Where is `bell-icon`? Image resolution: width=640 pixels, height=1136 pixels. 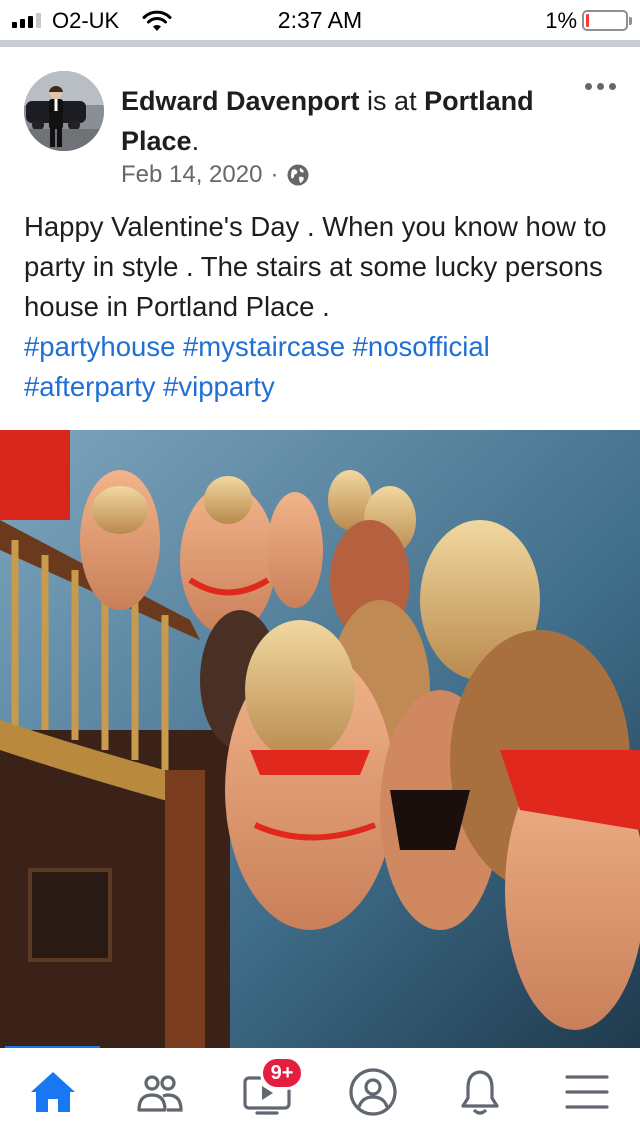 bell-icon is located at coordinates (480, 1092).